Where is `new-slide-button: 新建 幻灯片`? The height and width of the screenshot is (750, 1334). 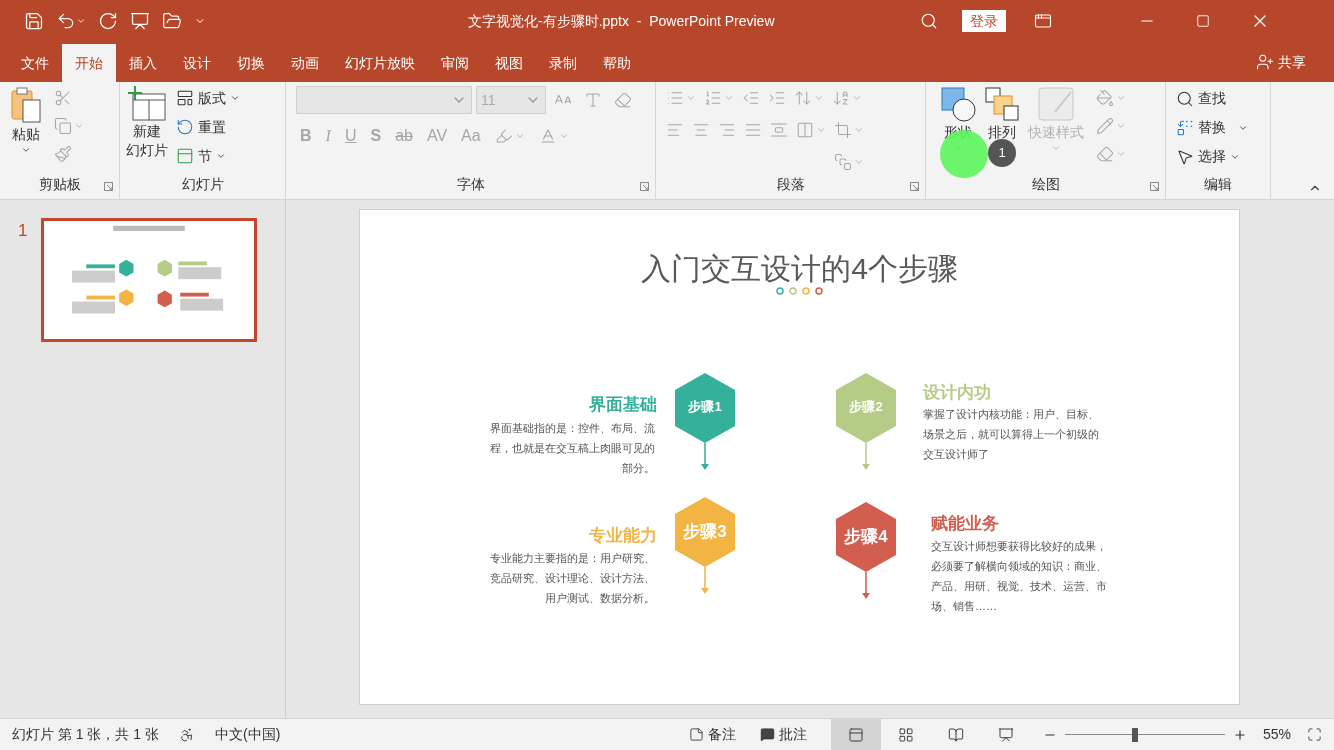
new-slide-button: 新建 幻灯片 is located at coordinates (147, 127).